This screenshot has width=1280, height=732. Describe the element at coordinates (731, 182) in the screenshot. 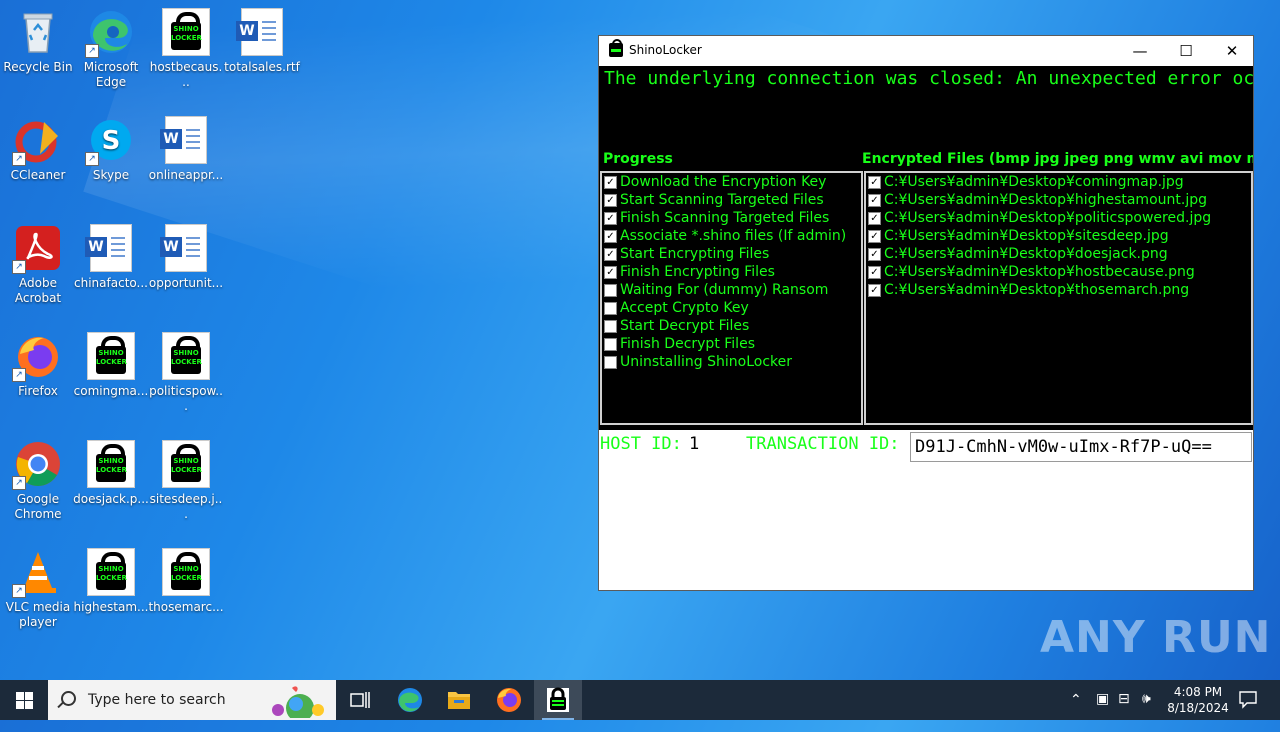

I see `progress-item: ✓ Download the Encryption Key` at that location.